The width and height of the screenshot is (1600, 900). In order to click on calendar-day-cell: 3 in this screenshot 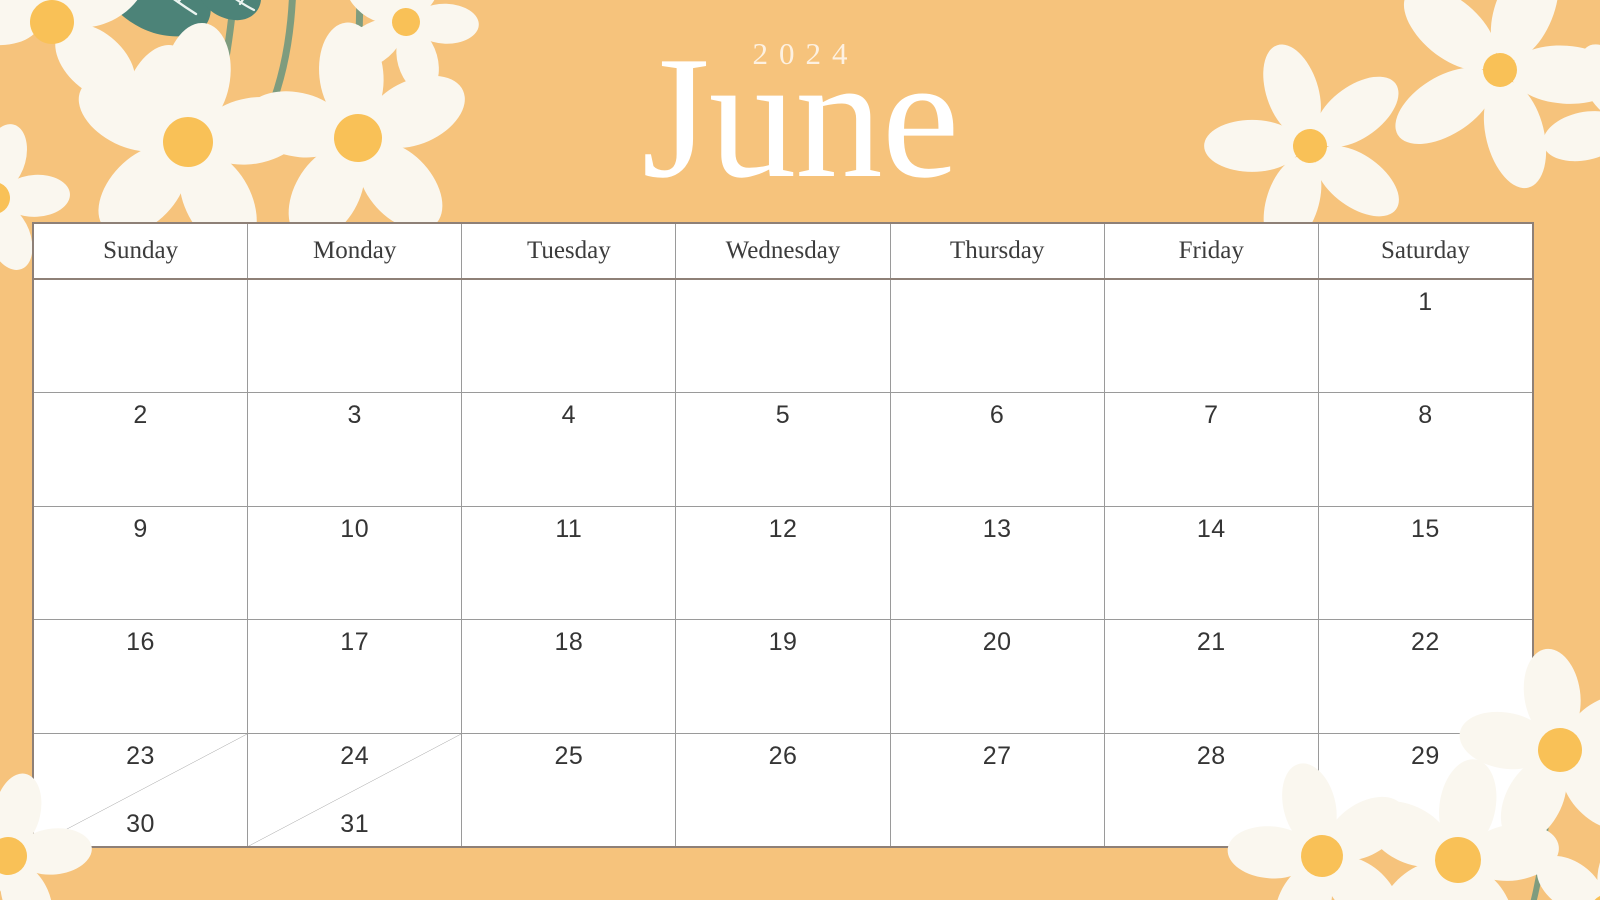, I will do `click(355, 449)`.